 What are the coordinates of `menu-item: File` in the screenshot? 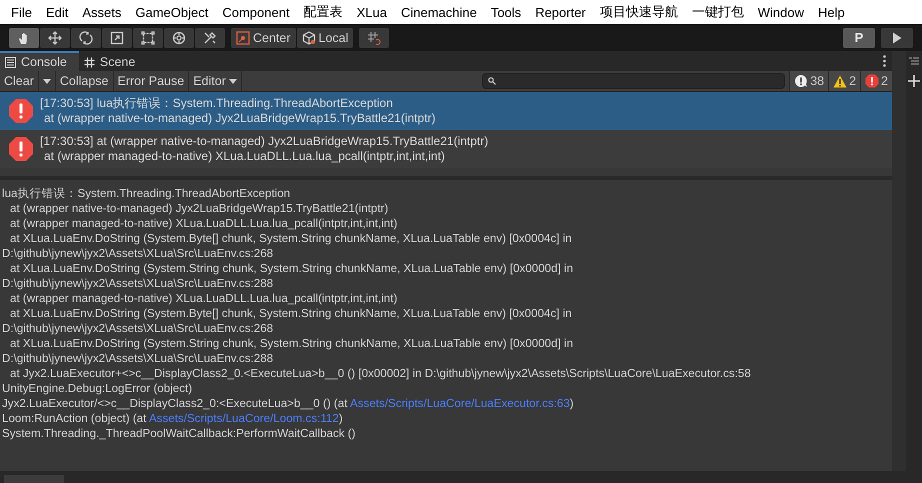 It's located at (21, 12).